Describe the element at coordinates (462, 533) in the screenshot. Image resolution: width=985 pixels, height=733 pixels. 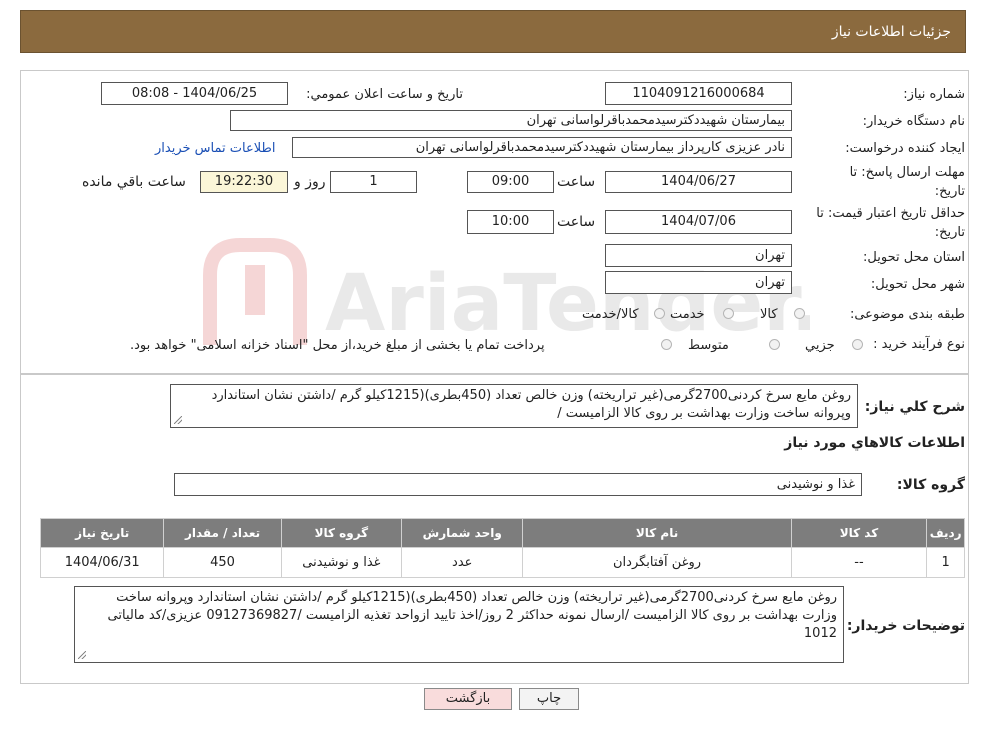
I see `col-unit: واحد شمارش` at that location.